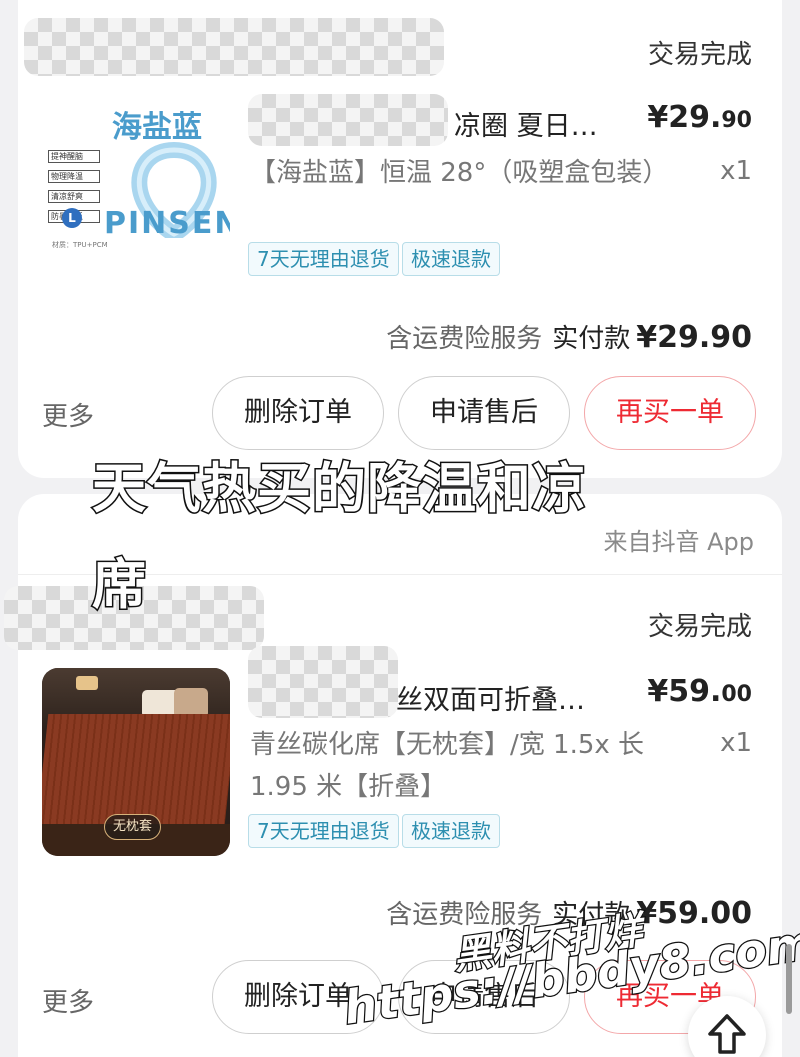 This screenshot has height=1057, width=800. I want to click on scrollbar, so click(789, 979).